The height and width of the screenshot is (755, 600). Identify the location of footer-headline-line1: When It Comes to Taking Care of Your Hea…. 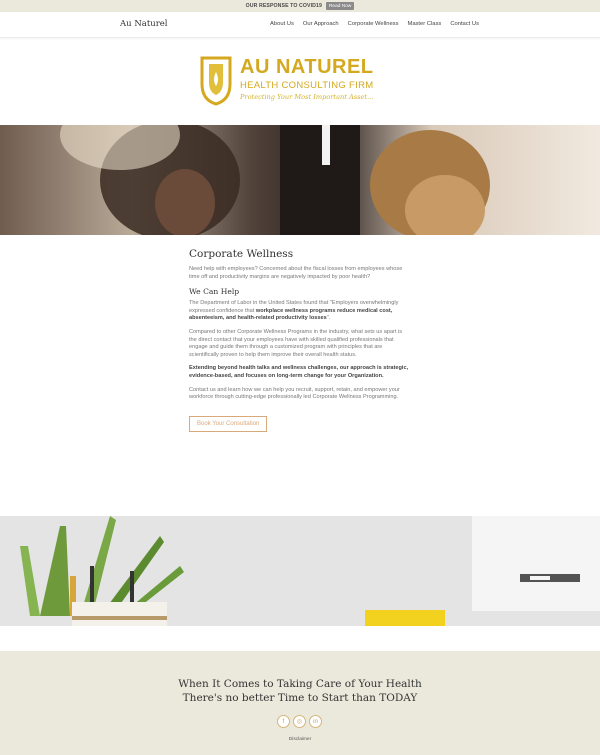
(300, 684).